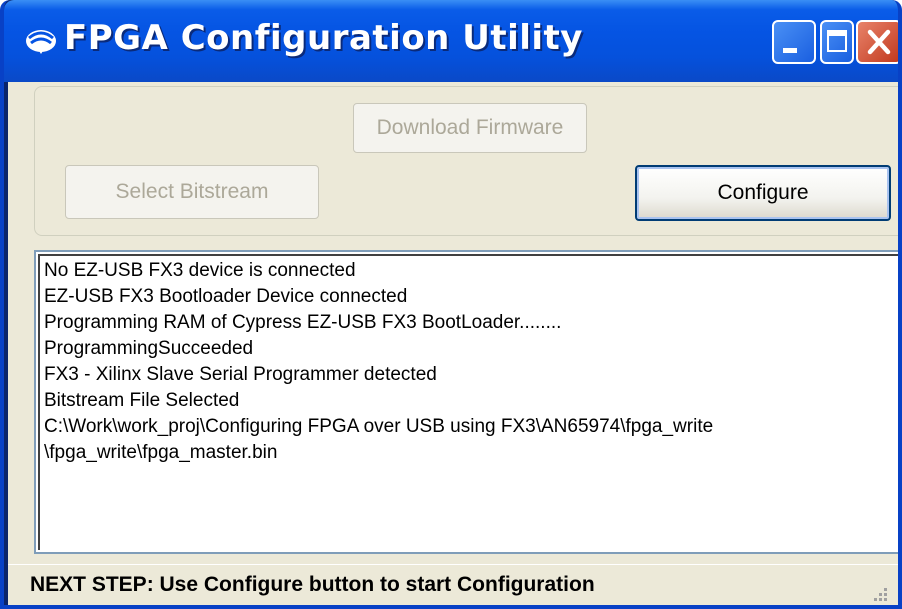 The height and width of the screenshot is (609, 902). What do you see at coordinates (192, 192) in the screenshot?
I see `select-bitstream-button: Select Bitstream` at bounding box center [192, 192].